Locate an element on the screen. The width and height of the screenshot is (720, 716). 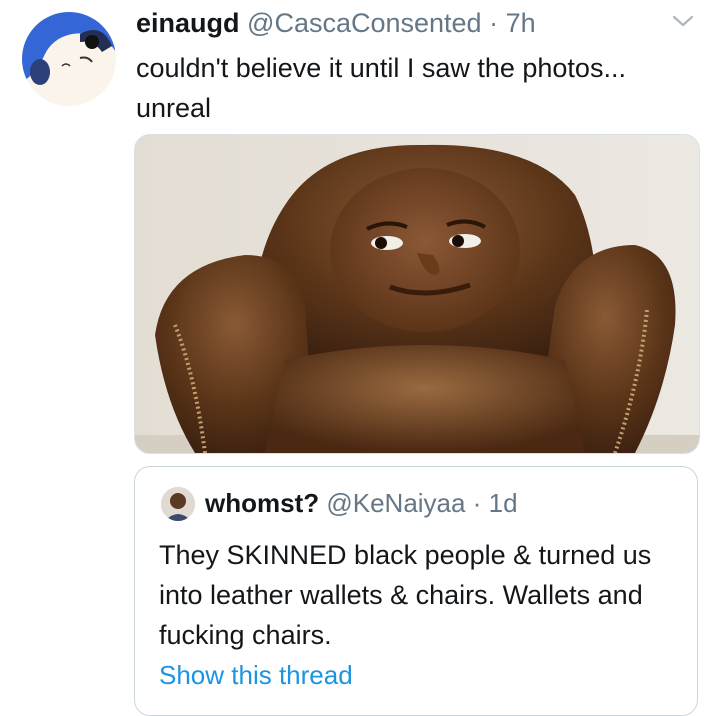
show-thread-link: Show this thread is located at coordinates (256, 675).